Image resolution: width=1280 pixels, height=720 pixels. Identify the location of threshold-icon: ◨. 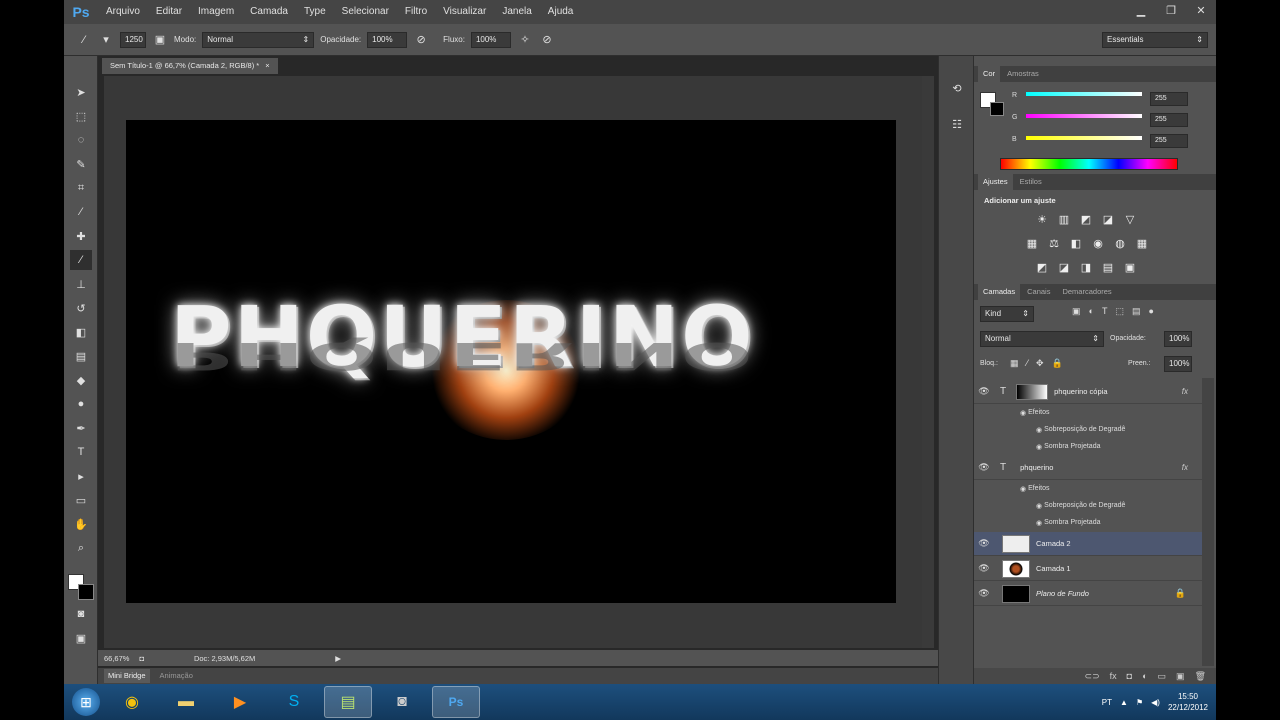
(1086, 267).